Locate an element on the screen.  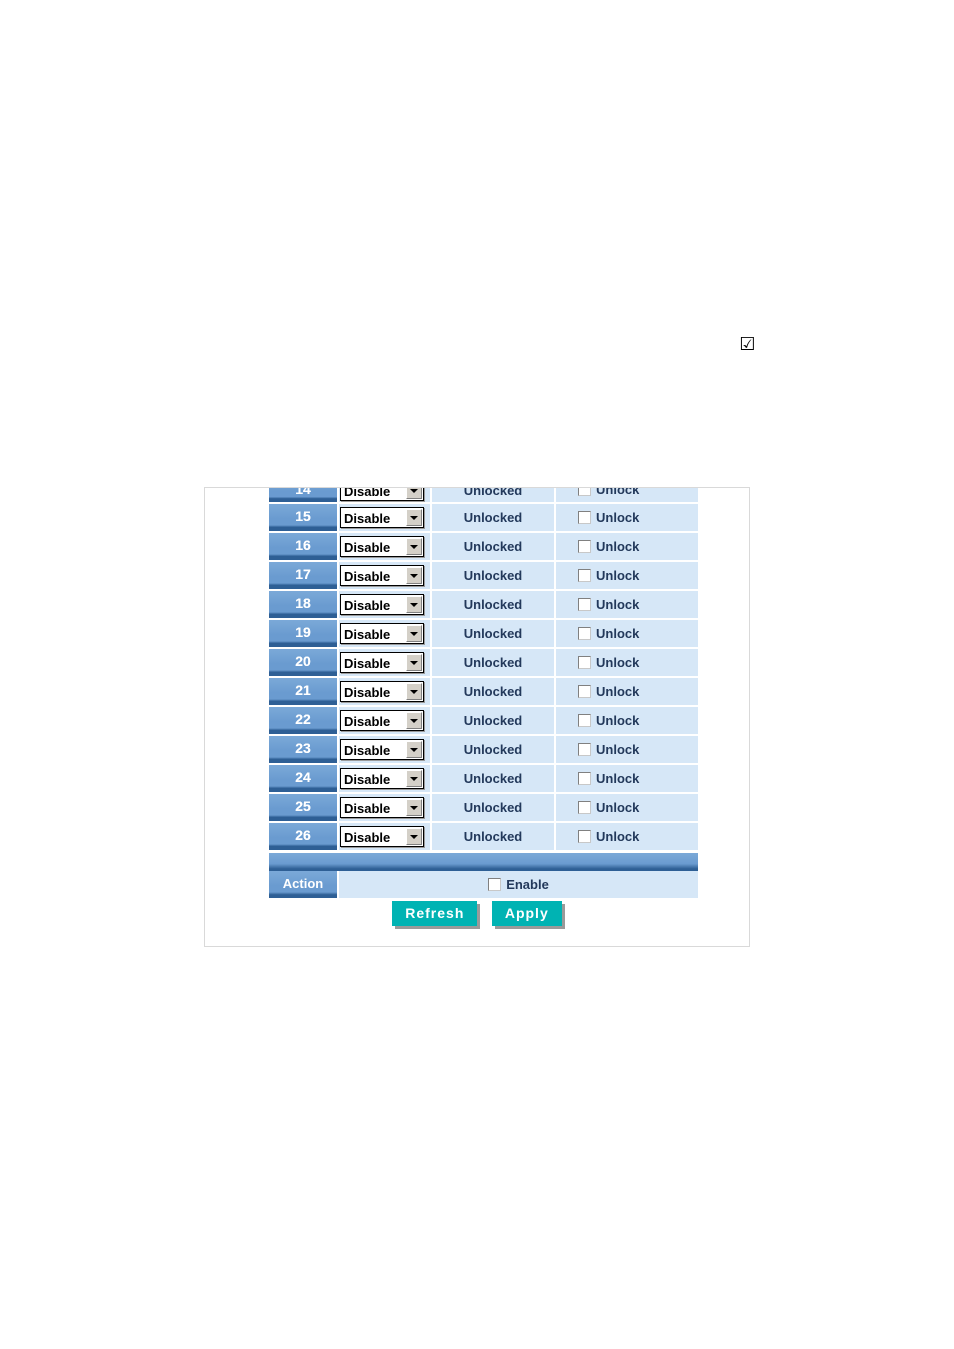
table-row: 21 Disable Unlocked Unlock is located at coordinates (483, 692).